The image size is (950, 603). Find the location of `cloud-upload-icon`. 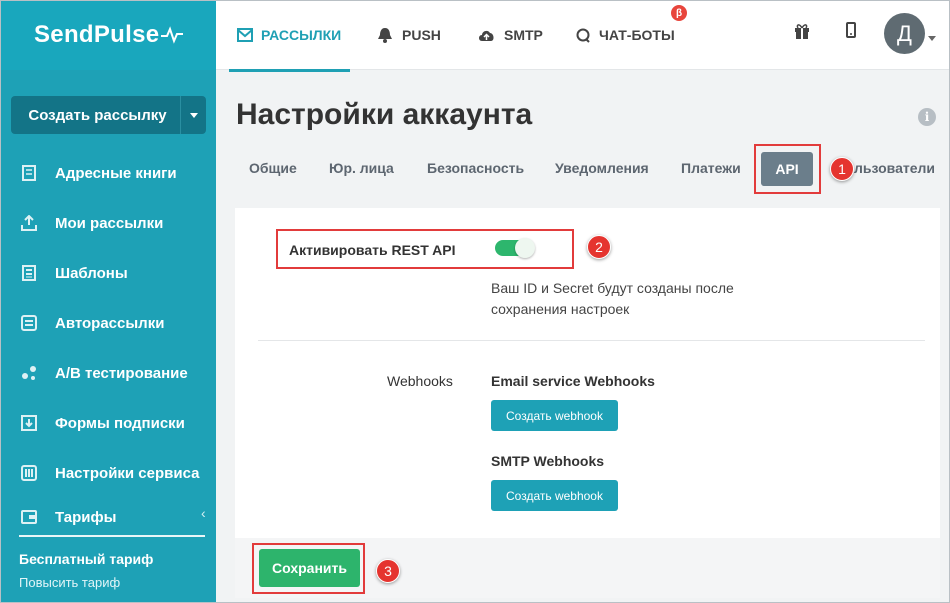

cloud-upload-icon is located at coordinates (486, 35).